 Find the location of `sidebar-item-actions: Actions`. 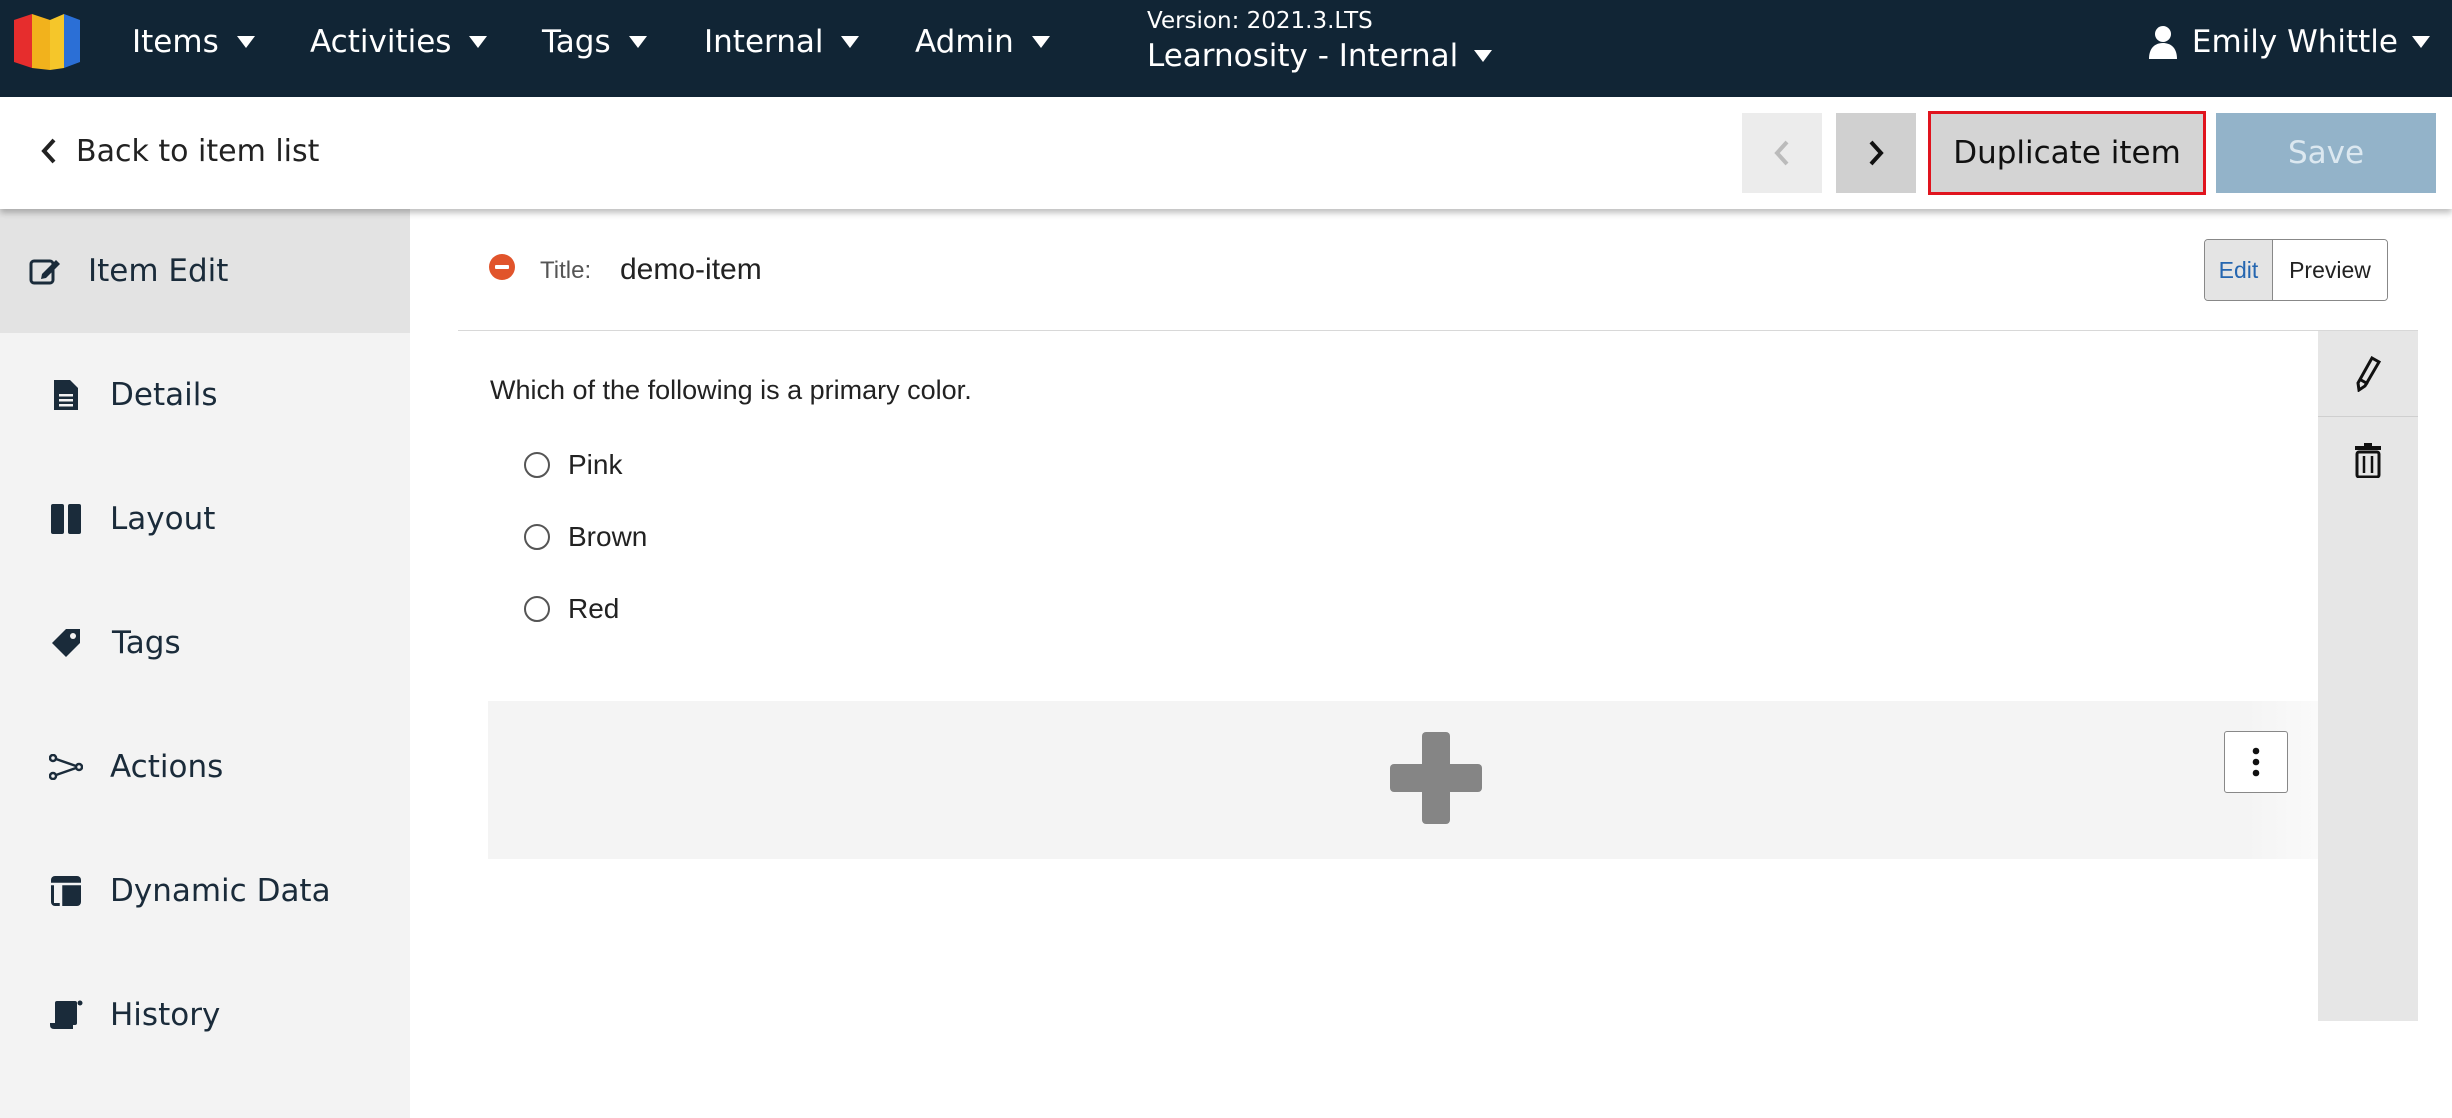

sidebar-item-actions: Actions is located at coordinates (205, 767).